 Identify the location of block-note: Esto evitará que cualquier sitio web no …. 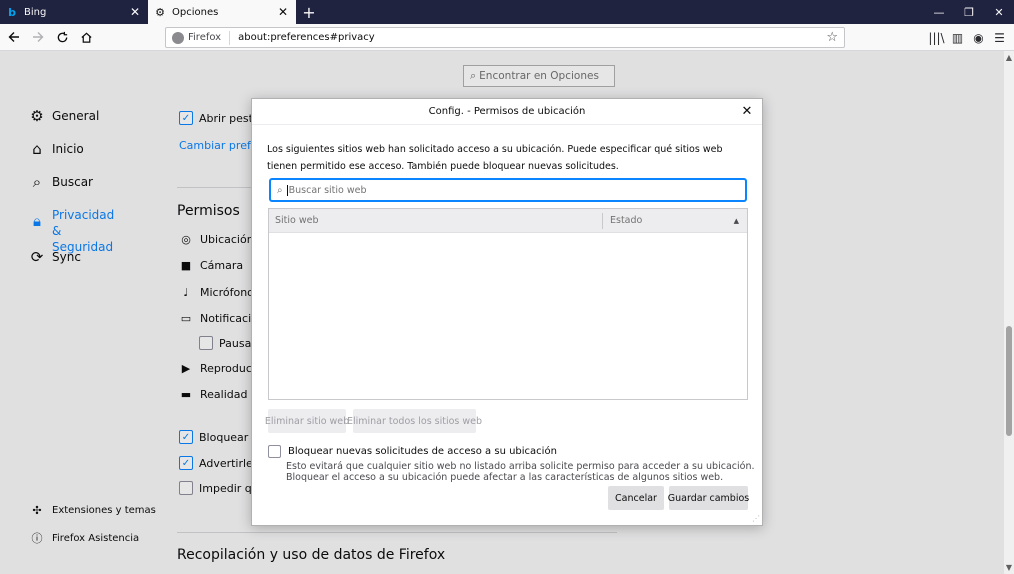
(520, 472).